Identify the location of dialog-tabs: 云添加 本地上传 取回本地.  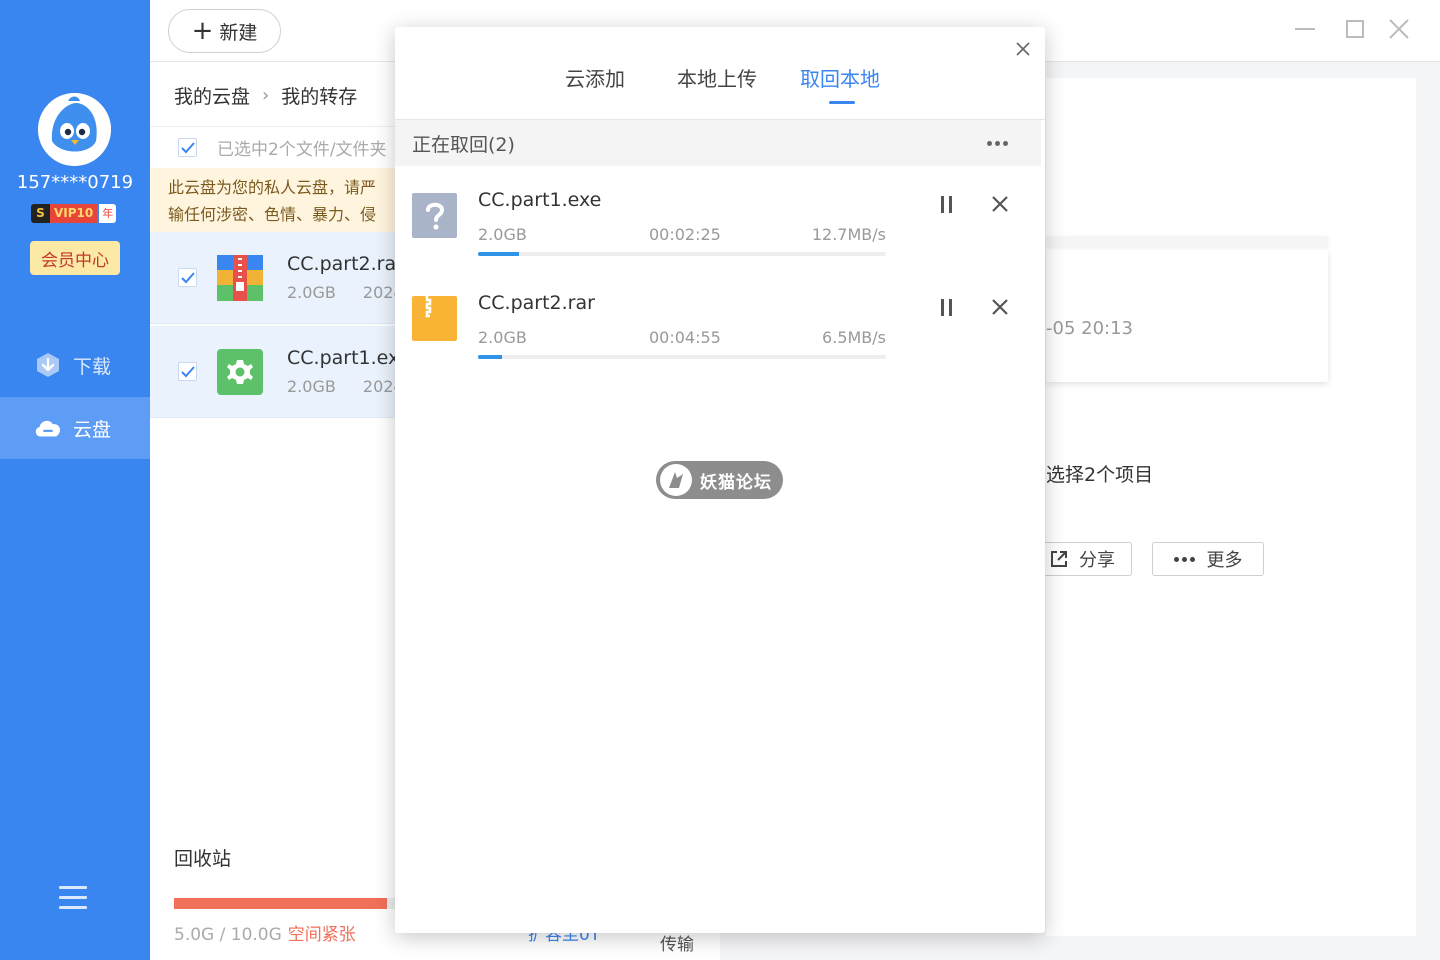
(720, 78).